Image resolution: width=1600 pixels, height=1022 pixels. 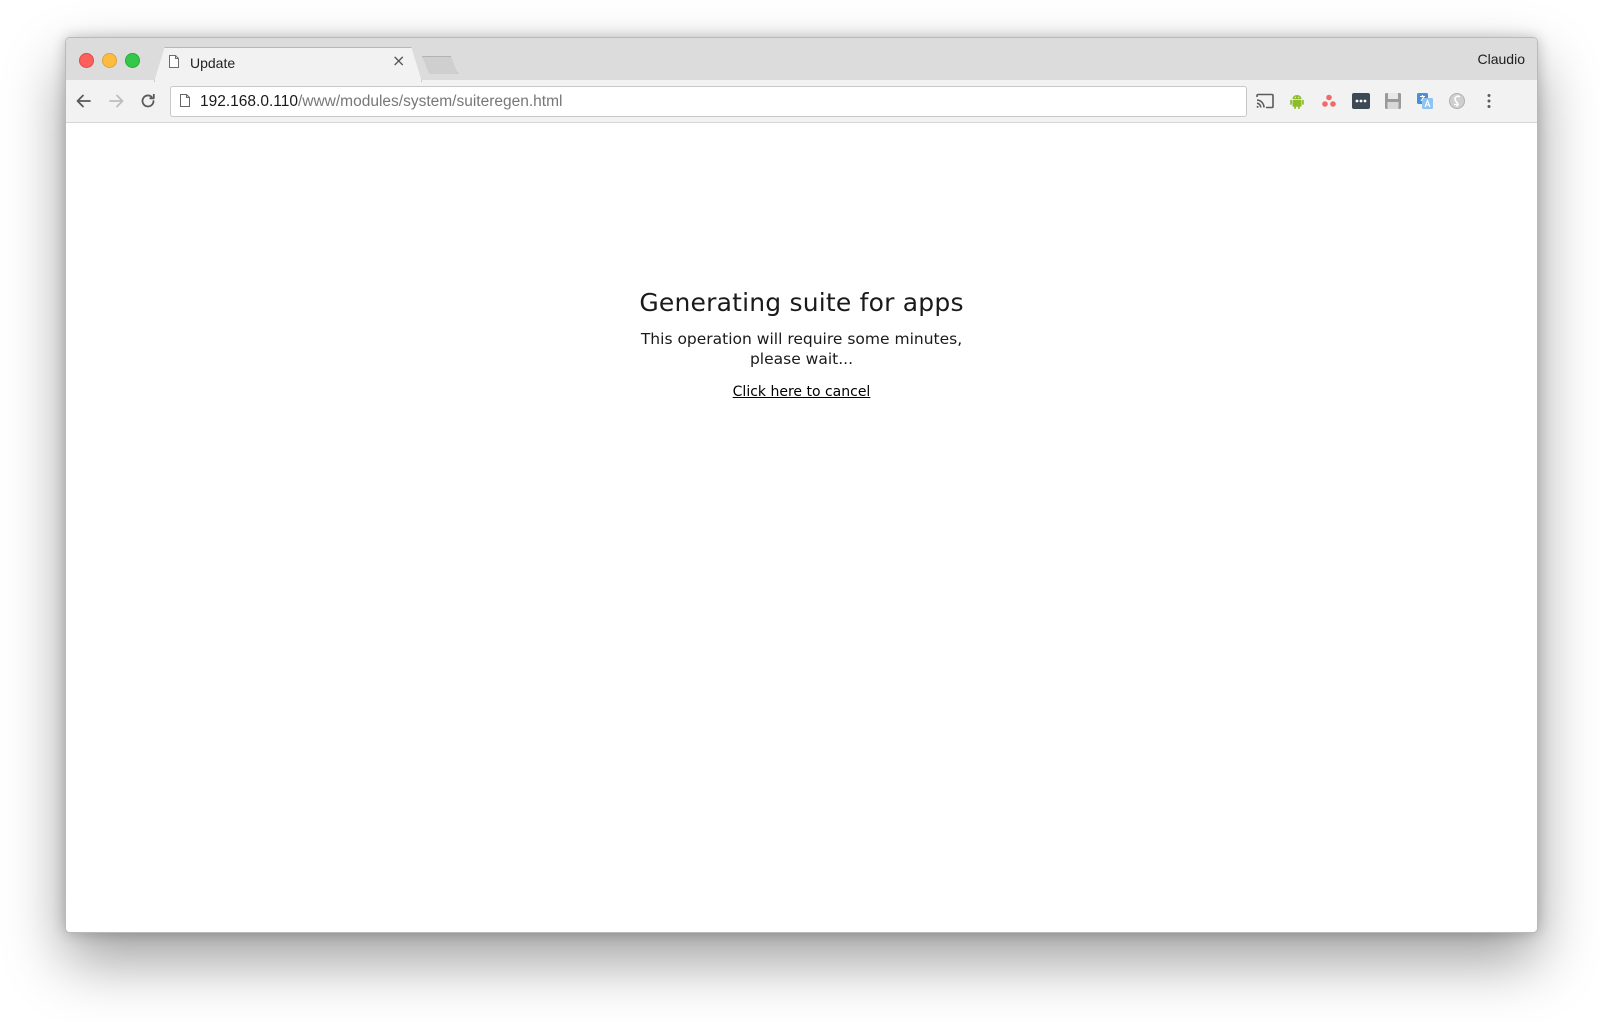 I want to click on page-title: Generating suite for apps, so click(x=801, y=302).